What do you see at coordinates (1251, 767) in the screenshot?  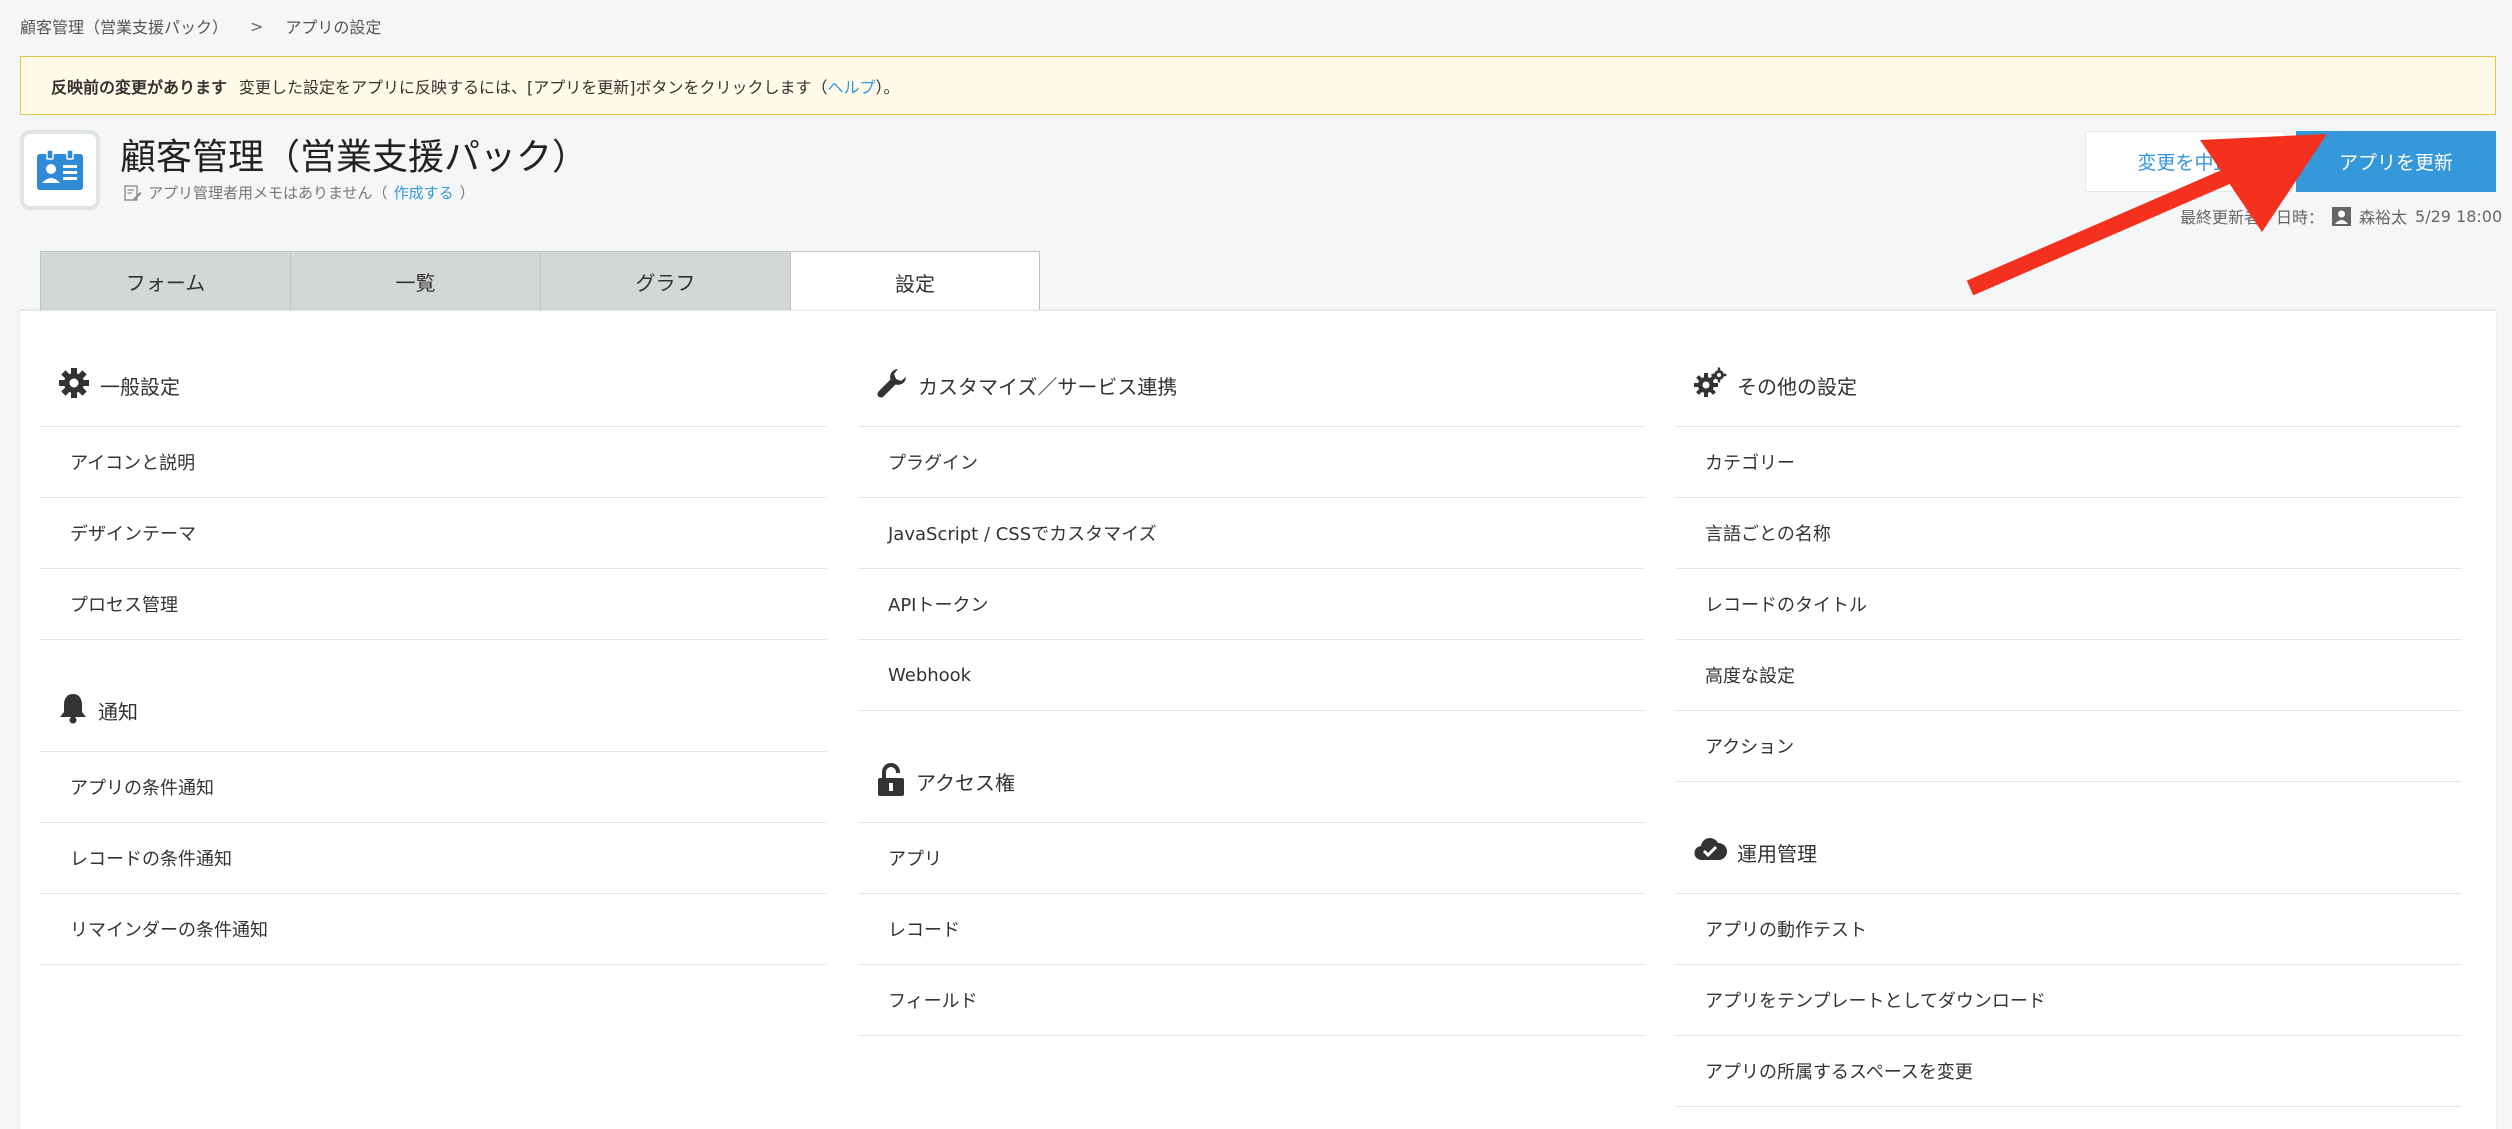 I see `section-access: アクセス権` at bounding box center [1251, 767].